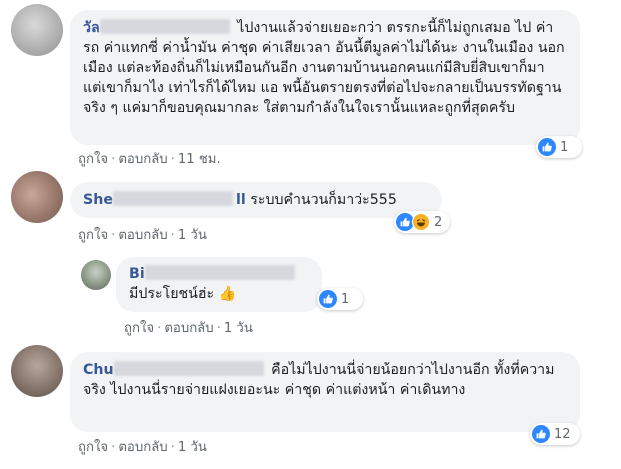 This screenshot has width=621, height=469. What do you see at coordinates (199, 159) in the screenshot?
I see `comment-time: 11 ชม.` at bounding box center [199, 159].